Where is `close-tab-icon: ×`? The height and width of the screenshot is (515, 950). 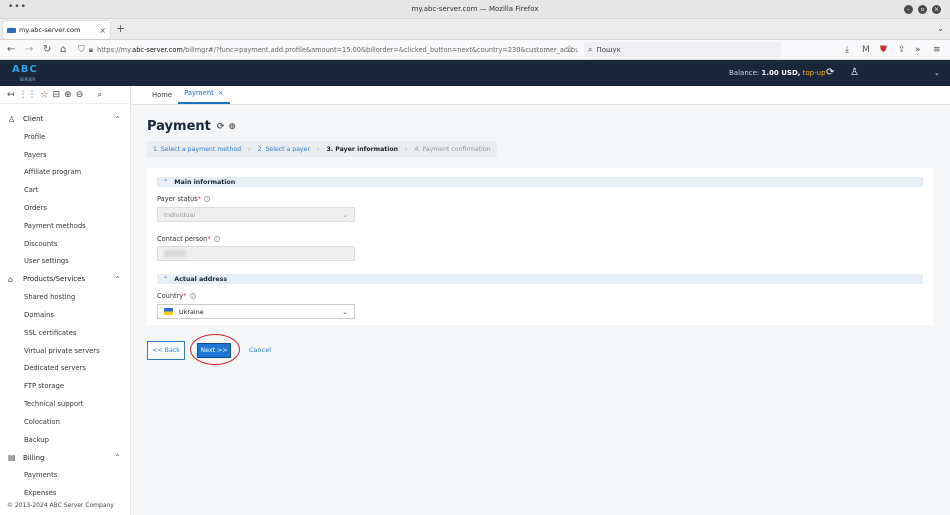
close-tab-icon: × is located at coordinates (221, 93).